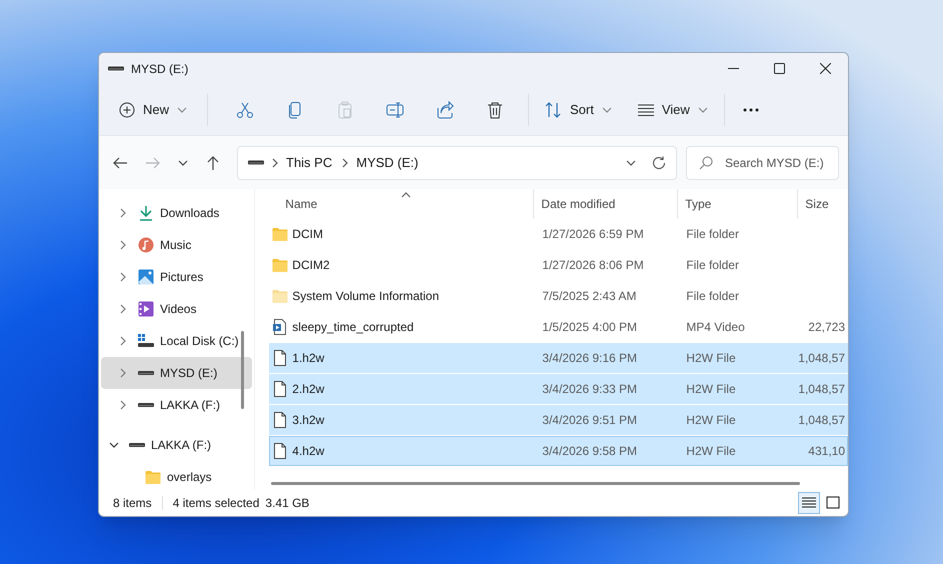 This screenshot has width=943, height=564. I want to click on sort-button: Sort, so click(578, 110).